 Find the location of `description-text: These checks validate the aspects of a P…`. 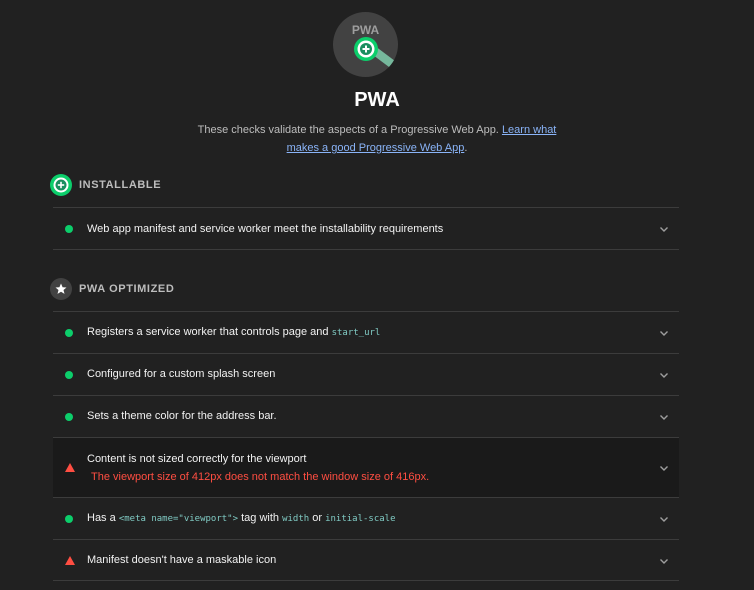

description-text: These checks validate the aspects of a P… is located at coordinates (348, 130).